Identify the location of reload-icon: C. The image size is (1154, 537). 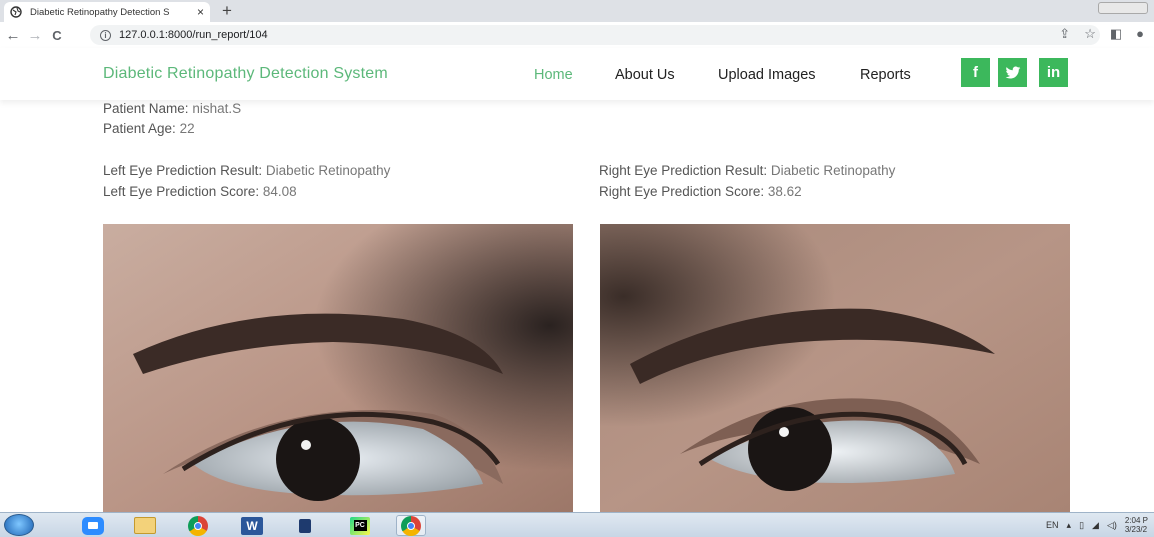
(57, 35).